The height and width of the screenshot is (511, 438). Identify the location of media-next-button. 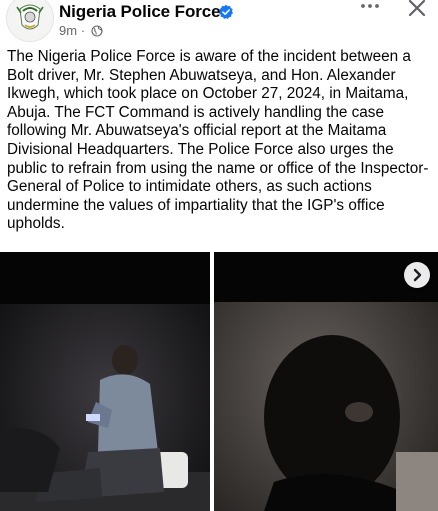
(417, 275).